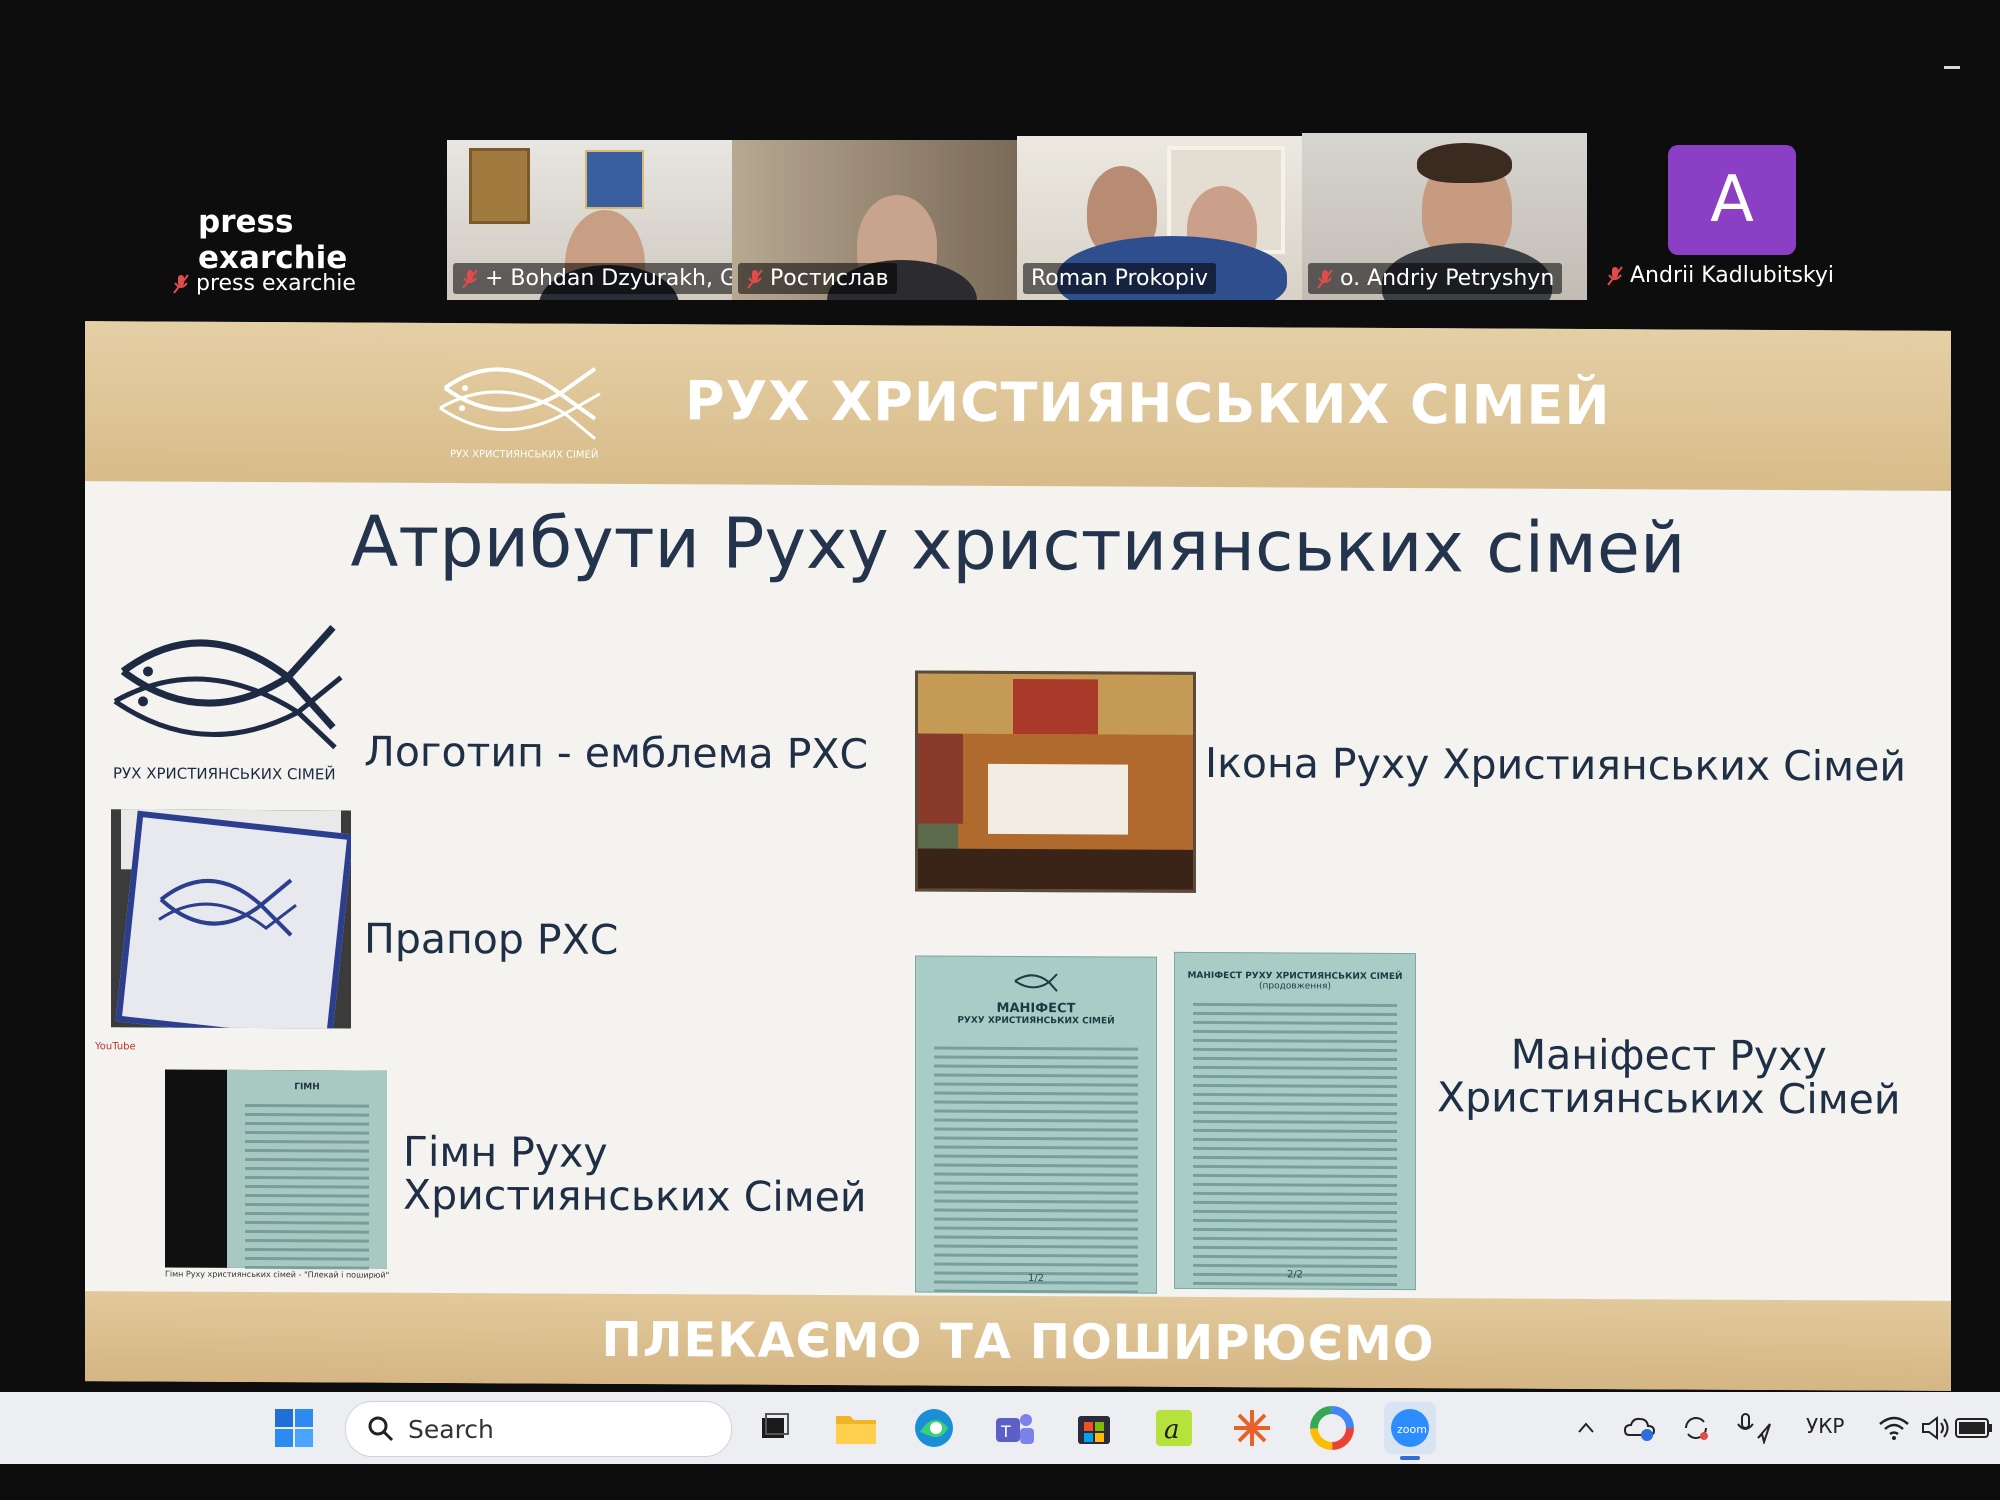 Image resolution: width=2000 pixels, height=1500 pixels. I want to click on participant-name: Ростислав, so click(829, 278).